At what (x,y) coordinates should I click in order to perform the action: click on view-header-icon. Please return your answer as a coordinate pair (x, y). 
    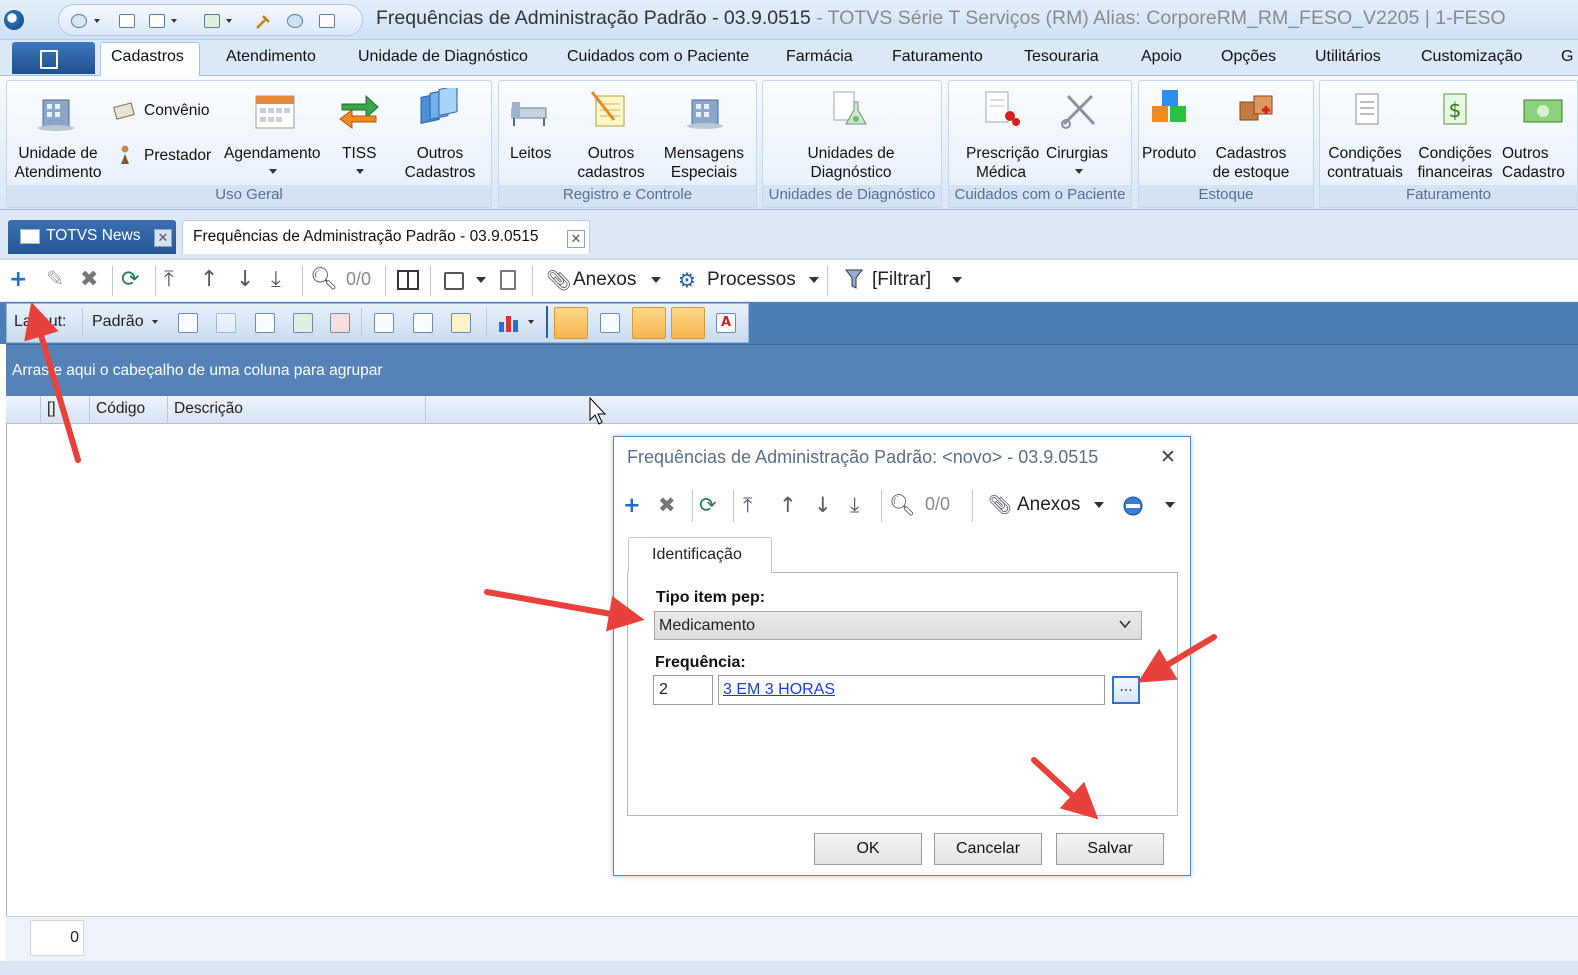
    Looking at the image, I should click on (688, 323).